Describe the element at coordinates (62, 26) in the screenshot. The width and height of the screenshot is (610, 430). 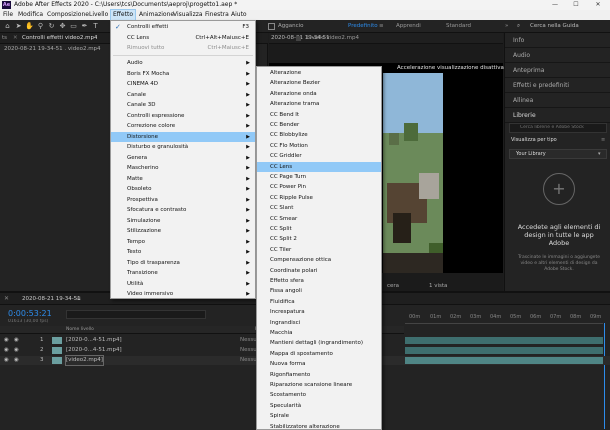
I see `pan-behind-tool-icon: ✥` at that location.